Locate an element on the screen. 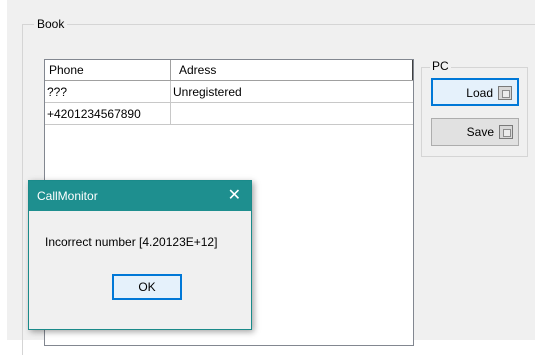 The width and height of the screenshot is (535, 355). dialog-titlebar: CallMonitor ✕ is located at coordinates (140, 196).